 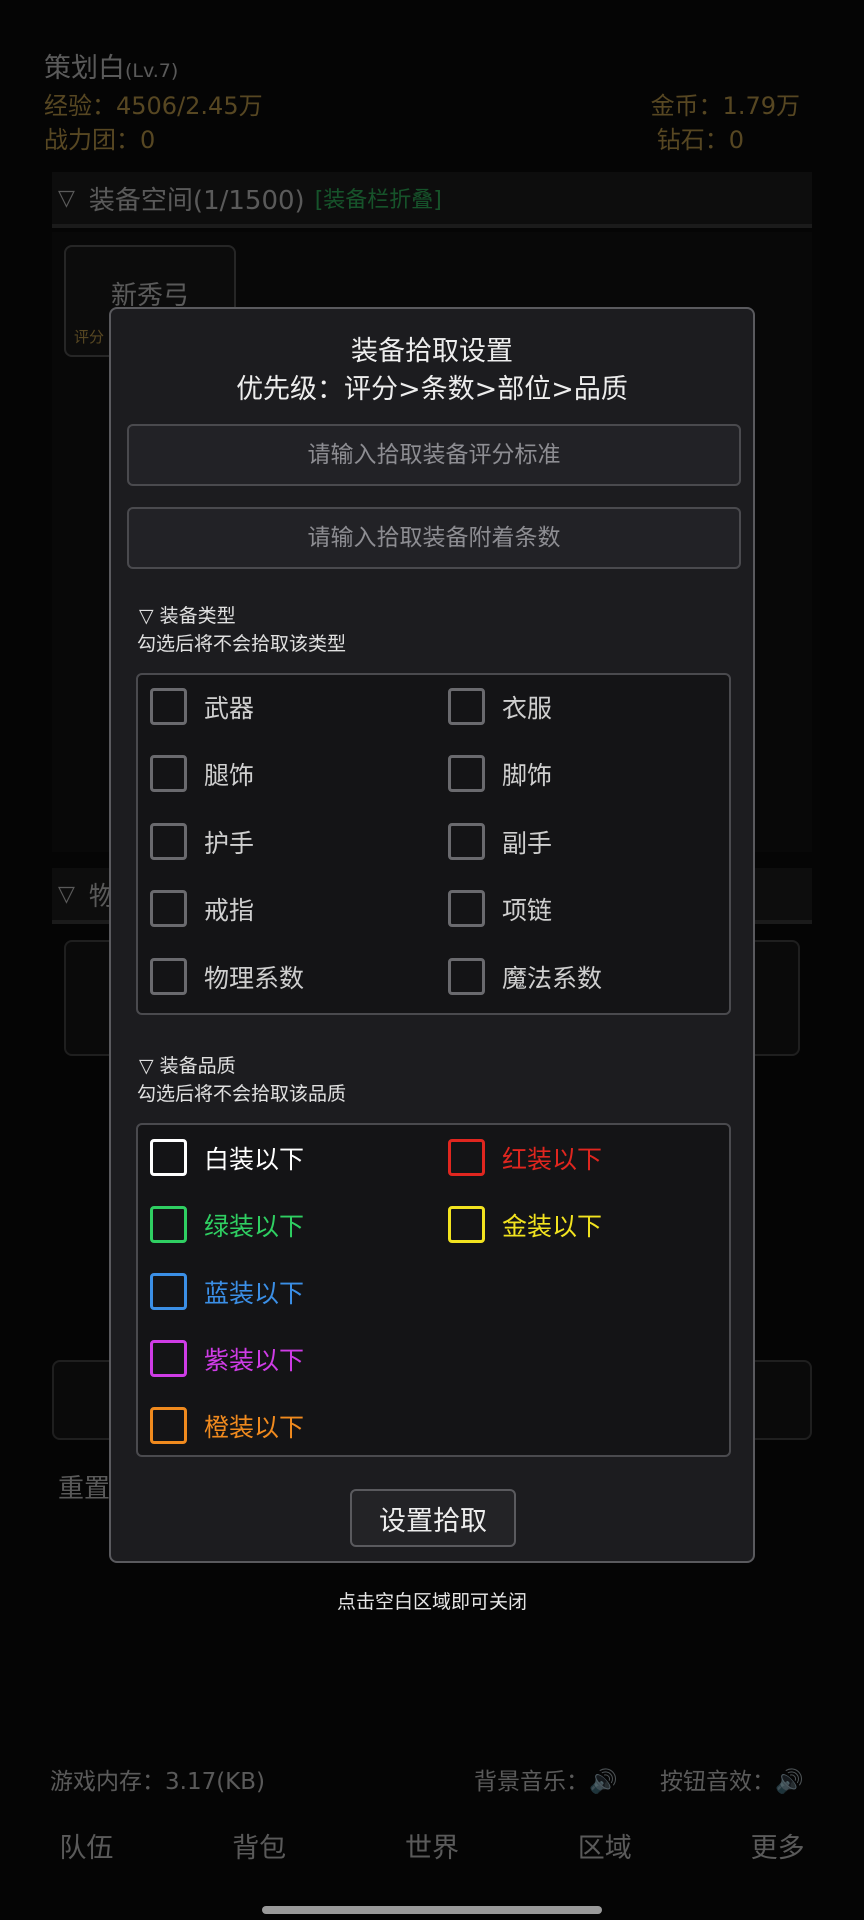 I want to click on checkbox-red-quality: 红装以下, so click(x=525, y=1157).